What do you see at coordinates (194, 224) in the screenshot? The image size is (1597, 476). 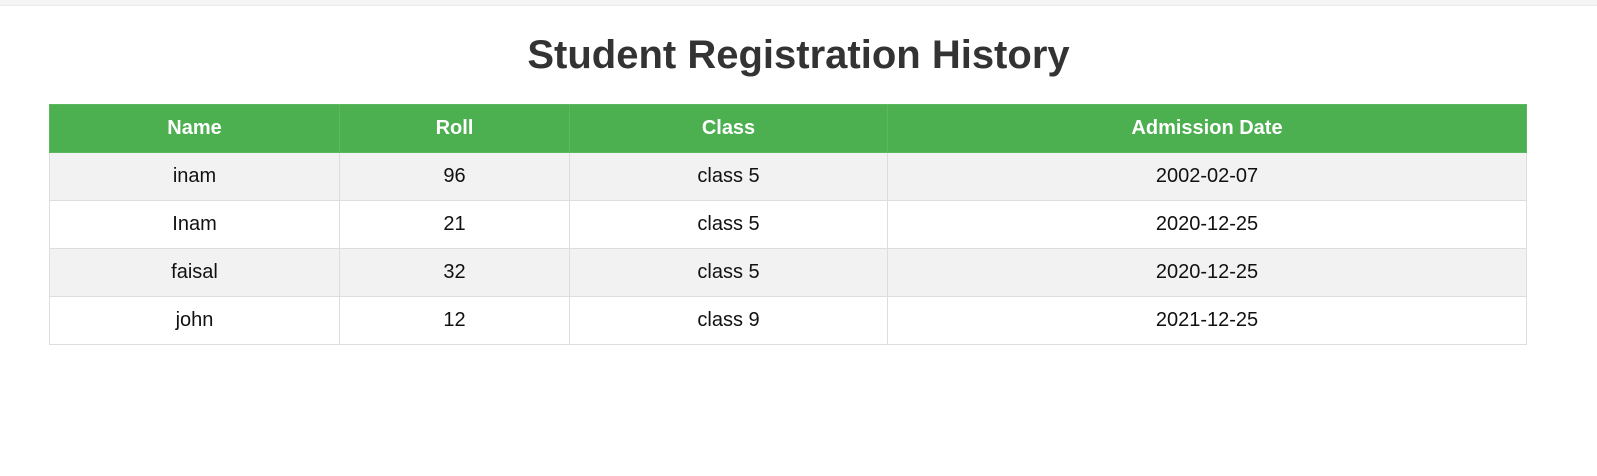 I see `cell-name: Inam` at bounding box center [194, 224].